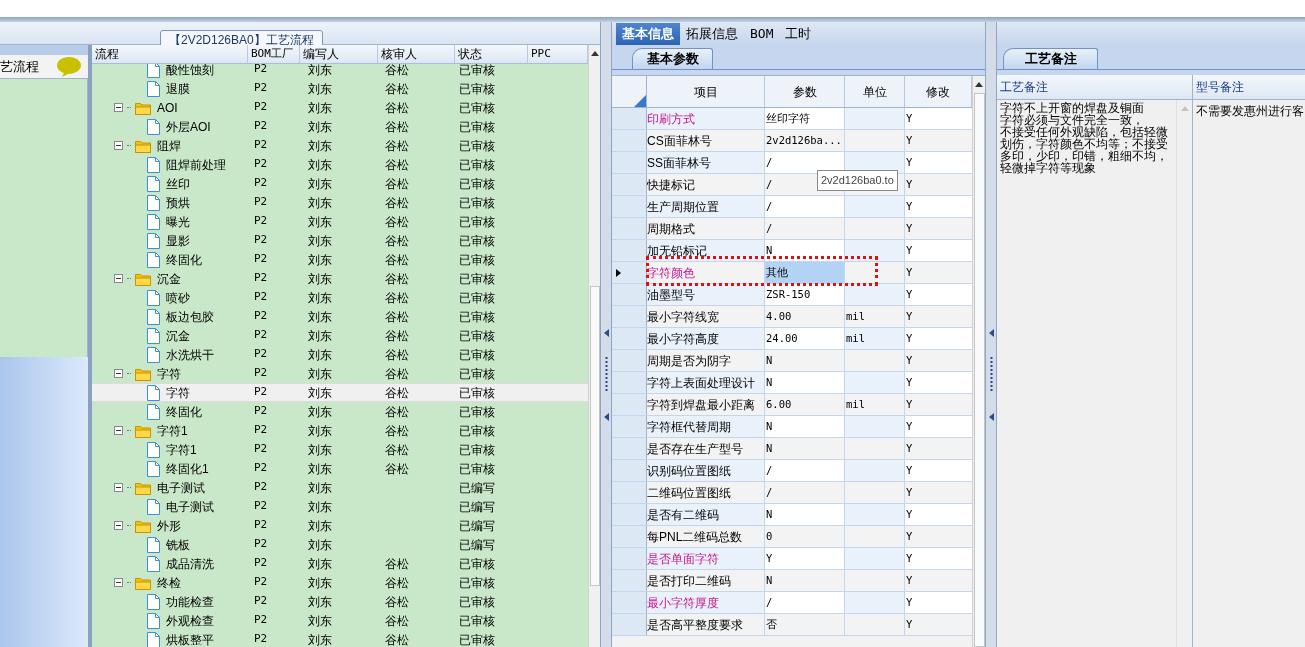  What do you see at coordinates (340, 638) in the screenshot?
I see `tree-row: 烘板整平 P2 刘东 谷松 已审核` at bounding box center [340, 638].